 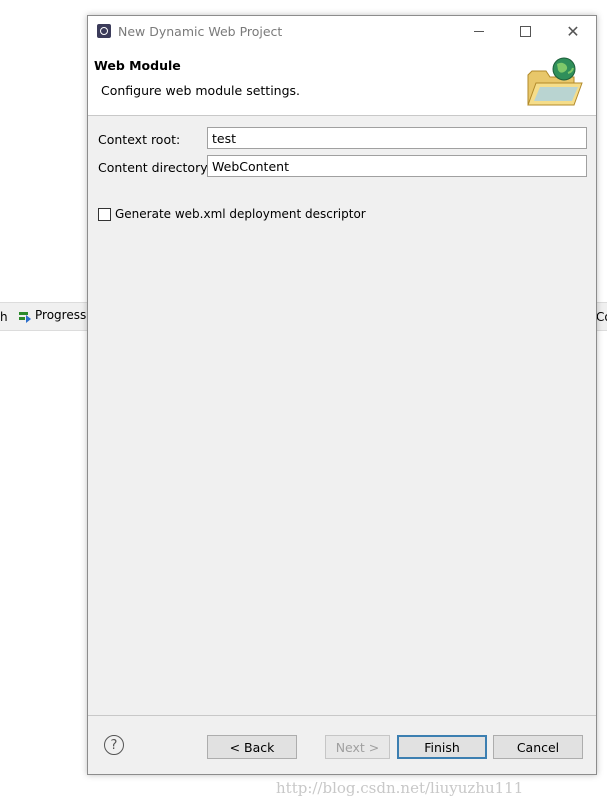 I want to click on next-button: Next >, so click(x=357, y=747).